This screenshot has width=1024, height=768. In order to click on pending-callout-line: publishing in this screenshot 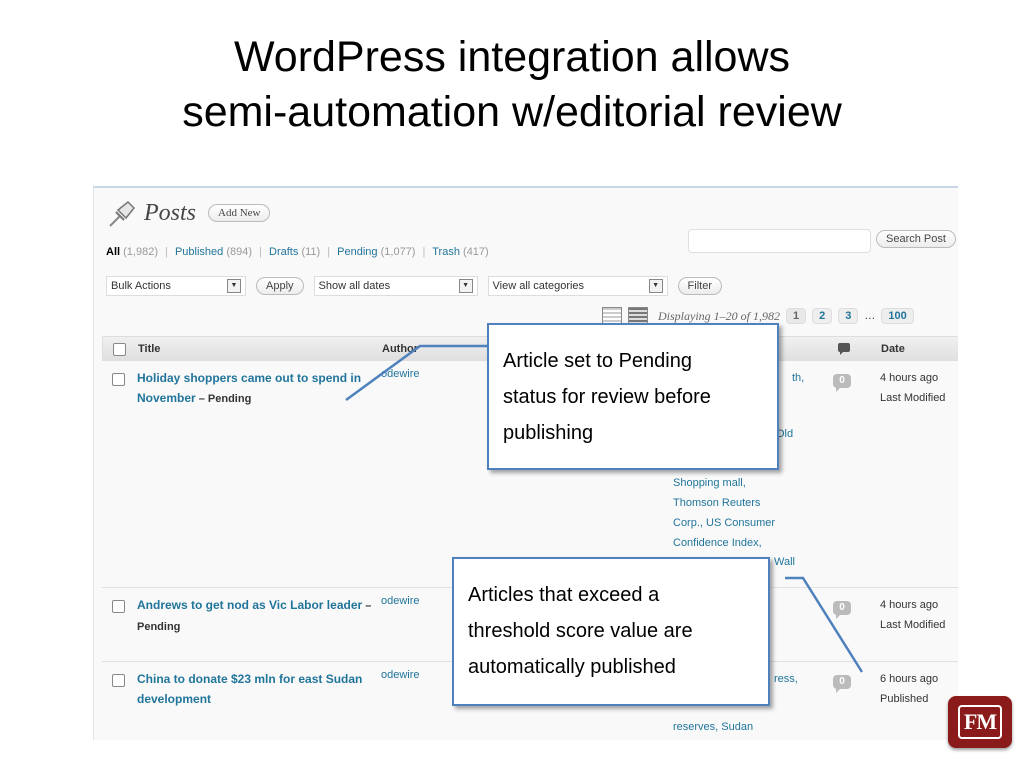, I will do `click(548, 433)`.